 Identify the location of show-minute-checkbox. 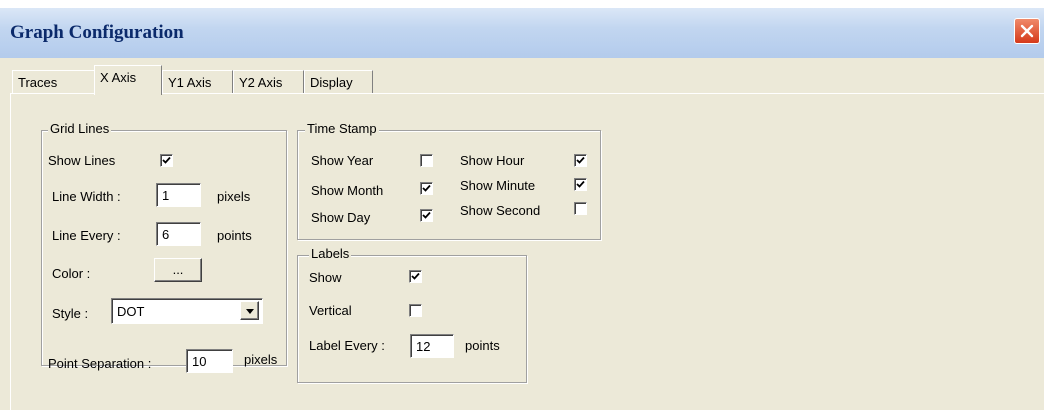
(580, 184).